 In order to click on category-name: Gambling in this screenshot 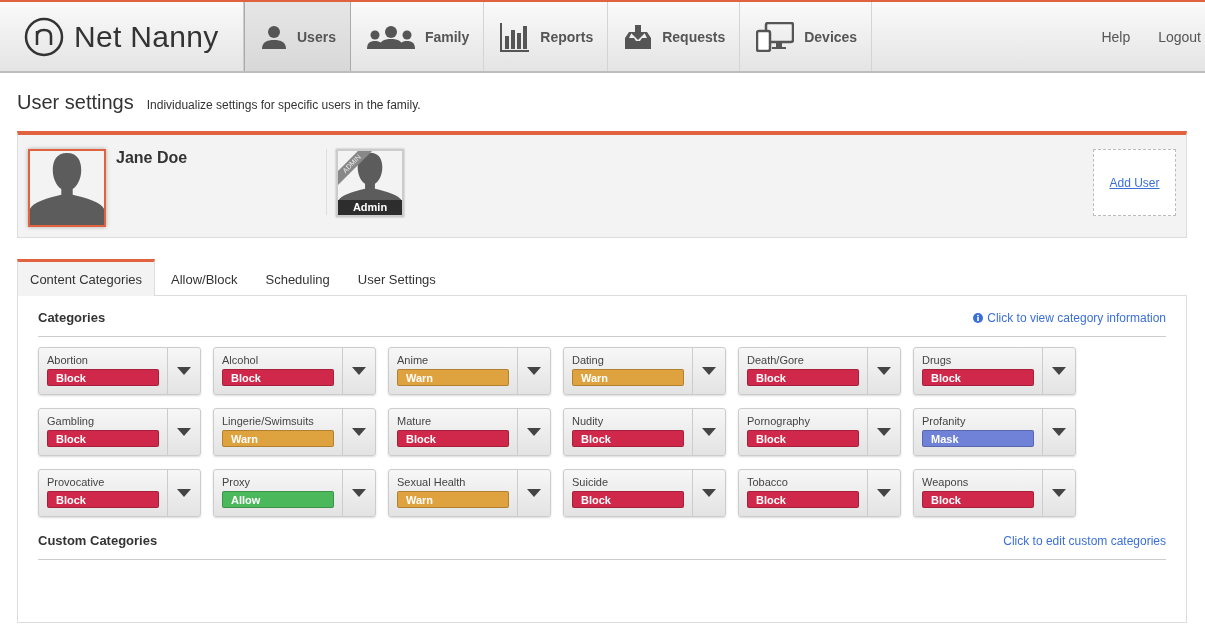, I will do `click(71, 421)`.